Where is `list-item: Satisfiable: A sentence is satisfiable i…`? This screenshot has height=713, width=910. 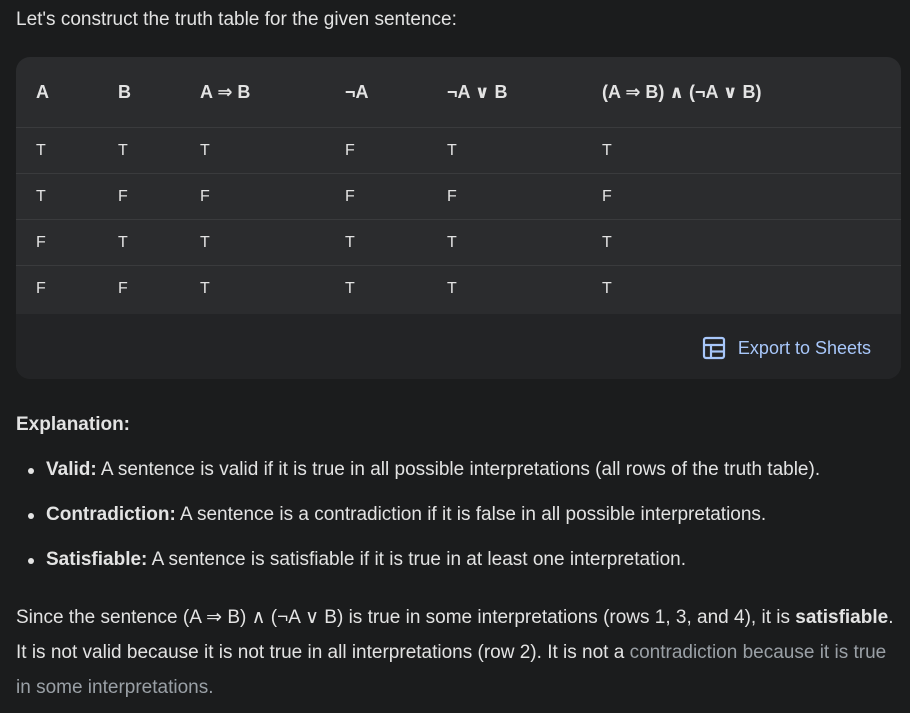 list-item: Satisfiable: A sentence is satisfiable i… is located at coordinates (461, 560).